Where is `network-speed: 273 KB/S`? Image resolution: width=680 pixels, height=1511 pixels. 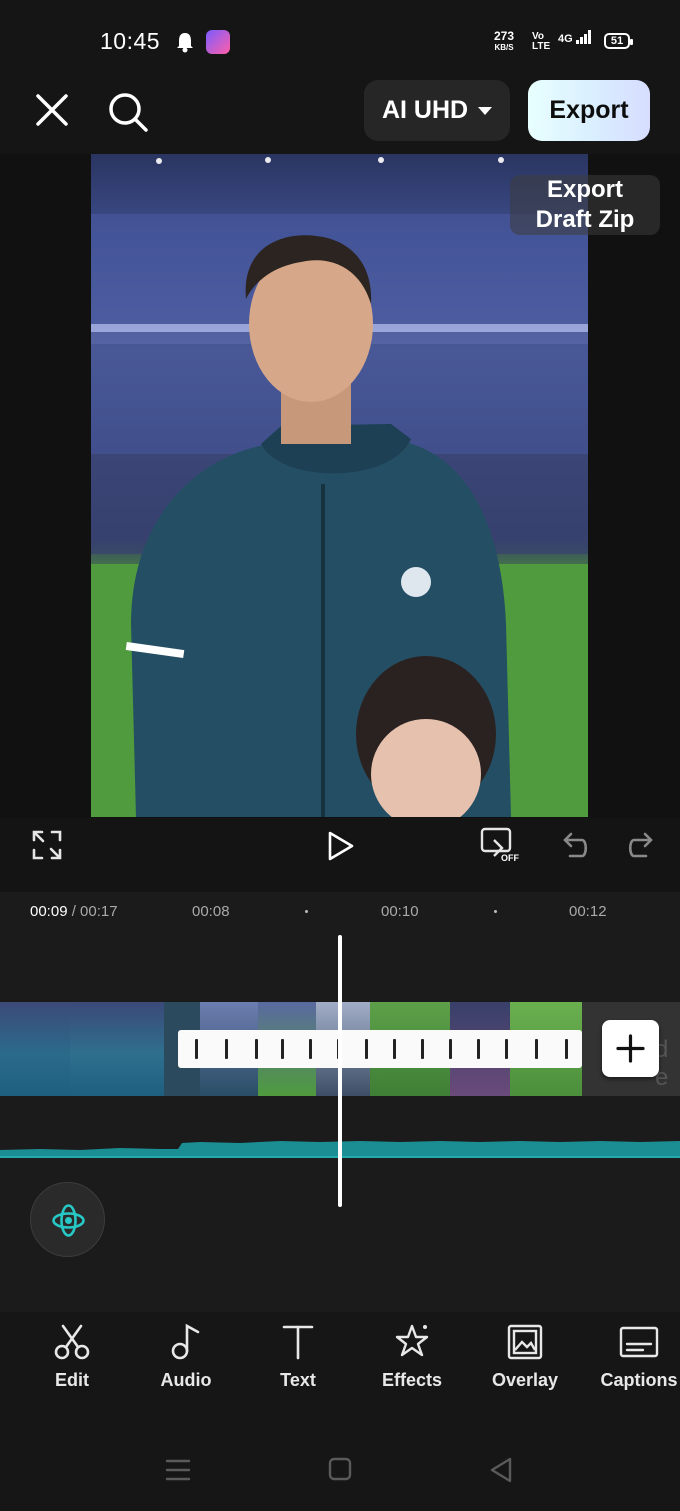 network-speed: 273 KB/S is located at coordinates (504, 42).